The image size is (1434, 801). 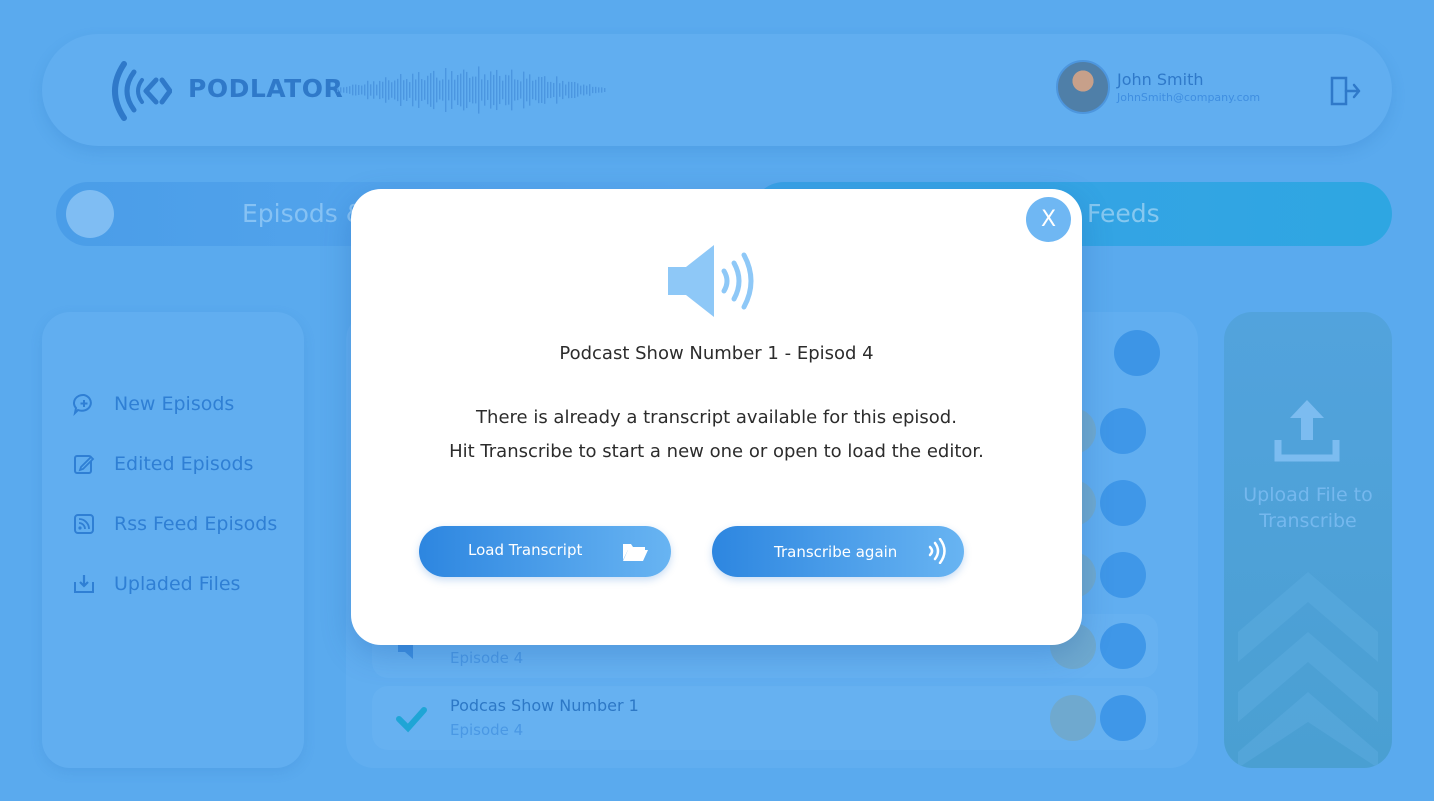 I want to click on sound-waves-icon, so click(x=937, y=551).